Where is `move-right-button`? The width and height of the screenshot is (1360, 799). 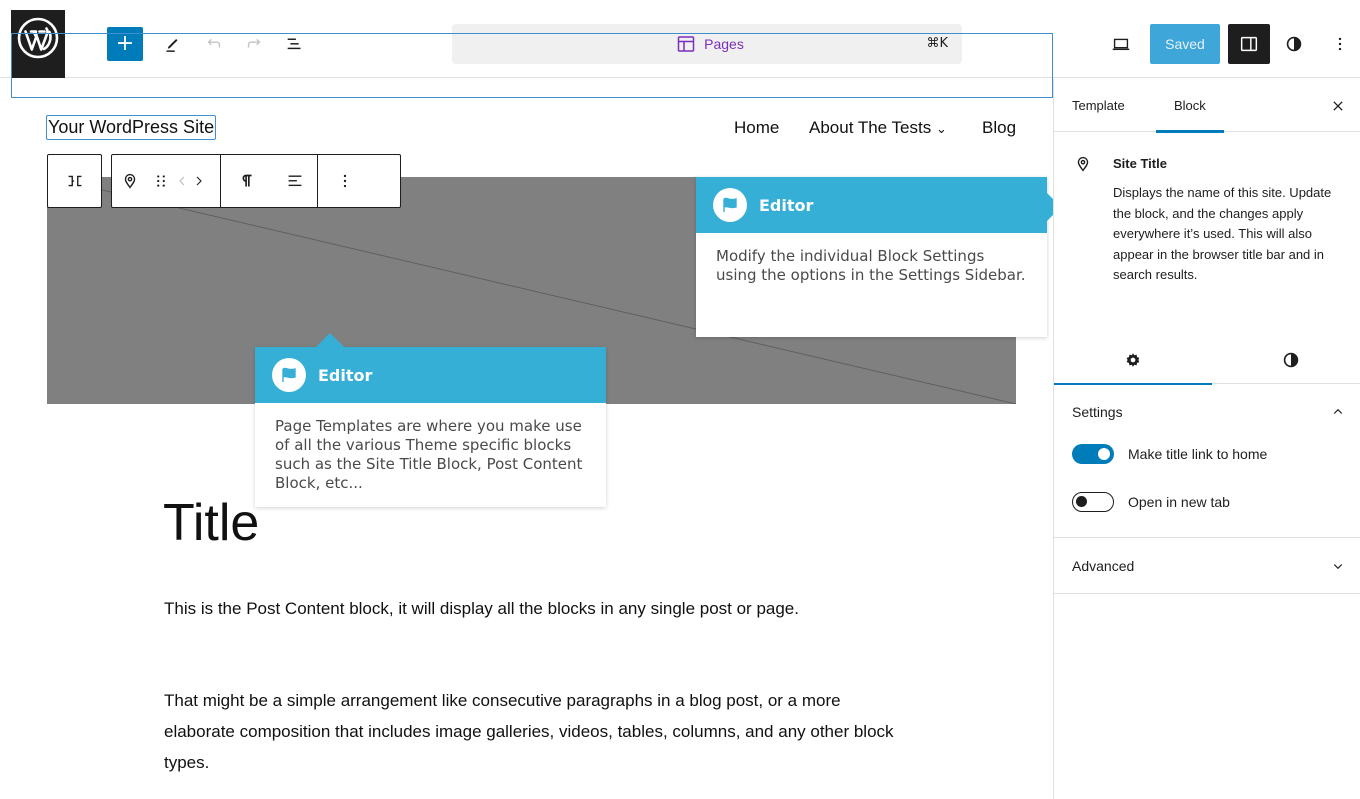
move-right-button is located at coordinates (199, 181).